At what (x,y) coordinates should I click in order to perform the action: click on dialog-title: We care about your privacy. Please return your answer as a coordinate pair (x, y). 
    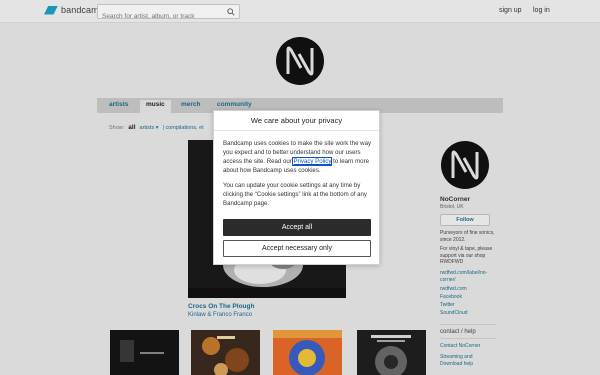
    Looking at the image, I should click on (296, 121).